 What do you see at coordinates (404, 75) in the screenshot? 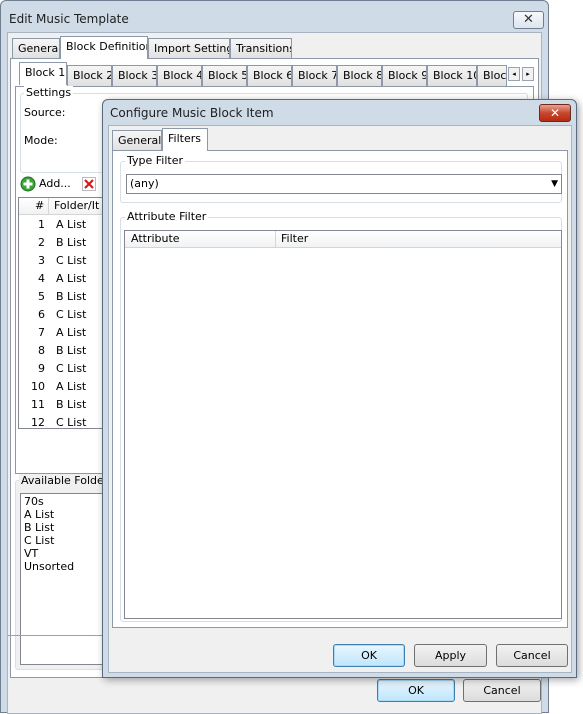
I see `tab-block-9: Block 9` at bounding box center [404, 75].